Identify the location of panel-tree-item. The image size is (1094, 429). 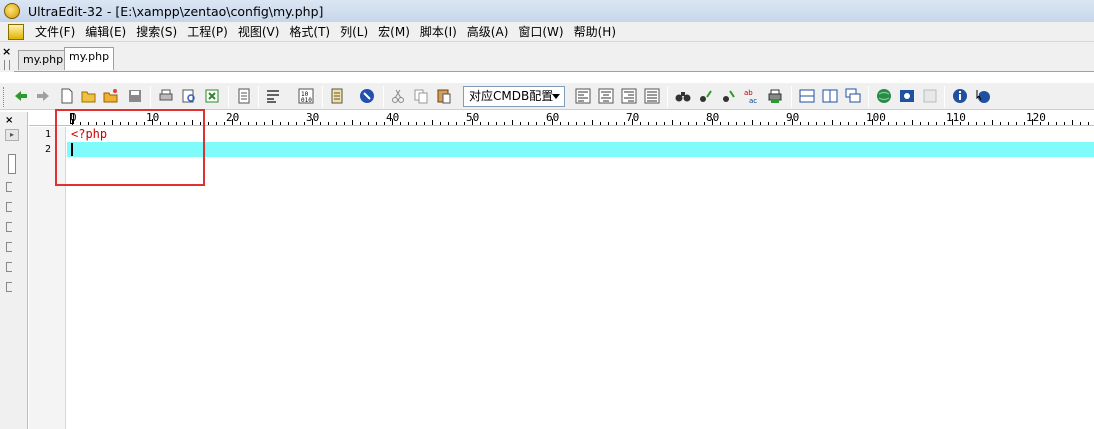
(12, 164).